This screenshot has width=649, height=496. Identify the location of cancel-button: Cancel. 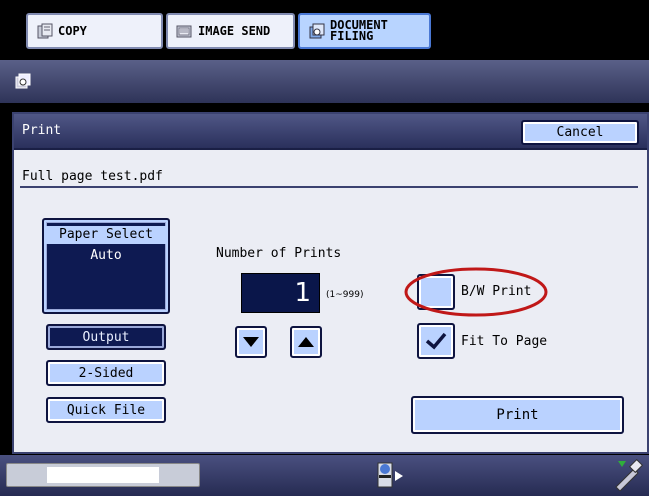
(580, 132).